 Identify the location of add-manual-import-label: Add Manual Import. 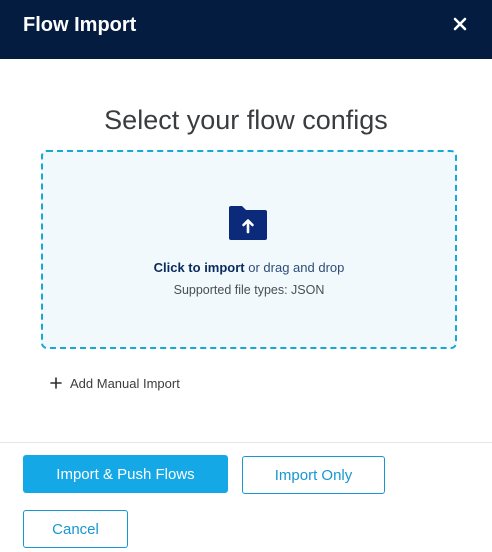
(125, 383).